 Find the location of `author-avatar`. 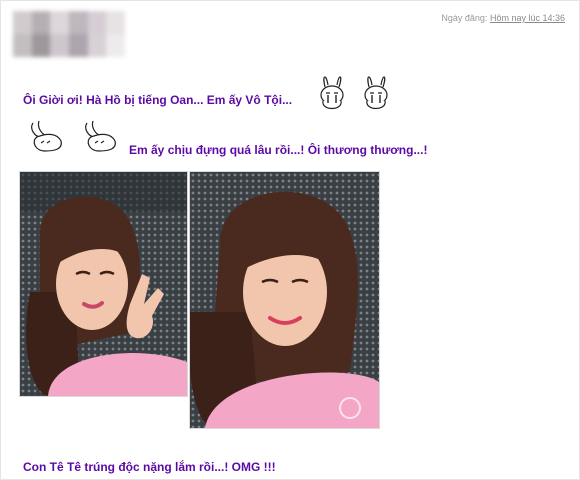

author-avatar is located at coordinates (69, 34).